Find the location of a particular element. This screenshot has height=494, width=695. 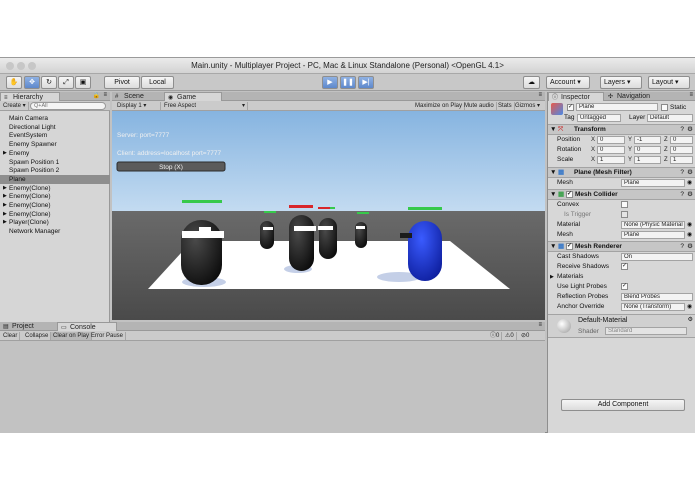

shader-dropdown: Standard is located at coordinates (646, 331).